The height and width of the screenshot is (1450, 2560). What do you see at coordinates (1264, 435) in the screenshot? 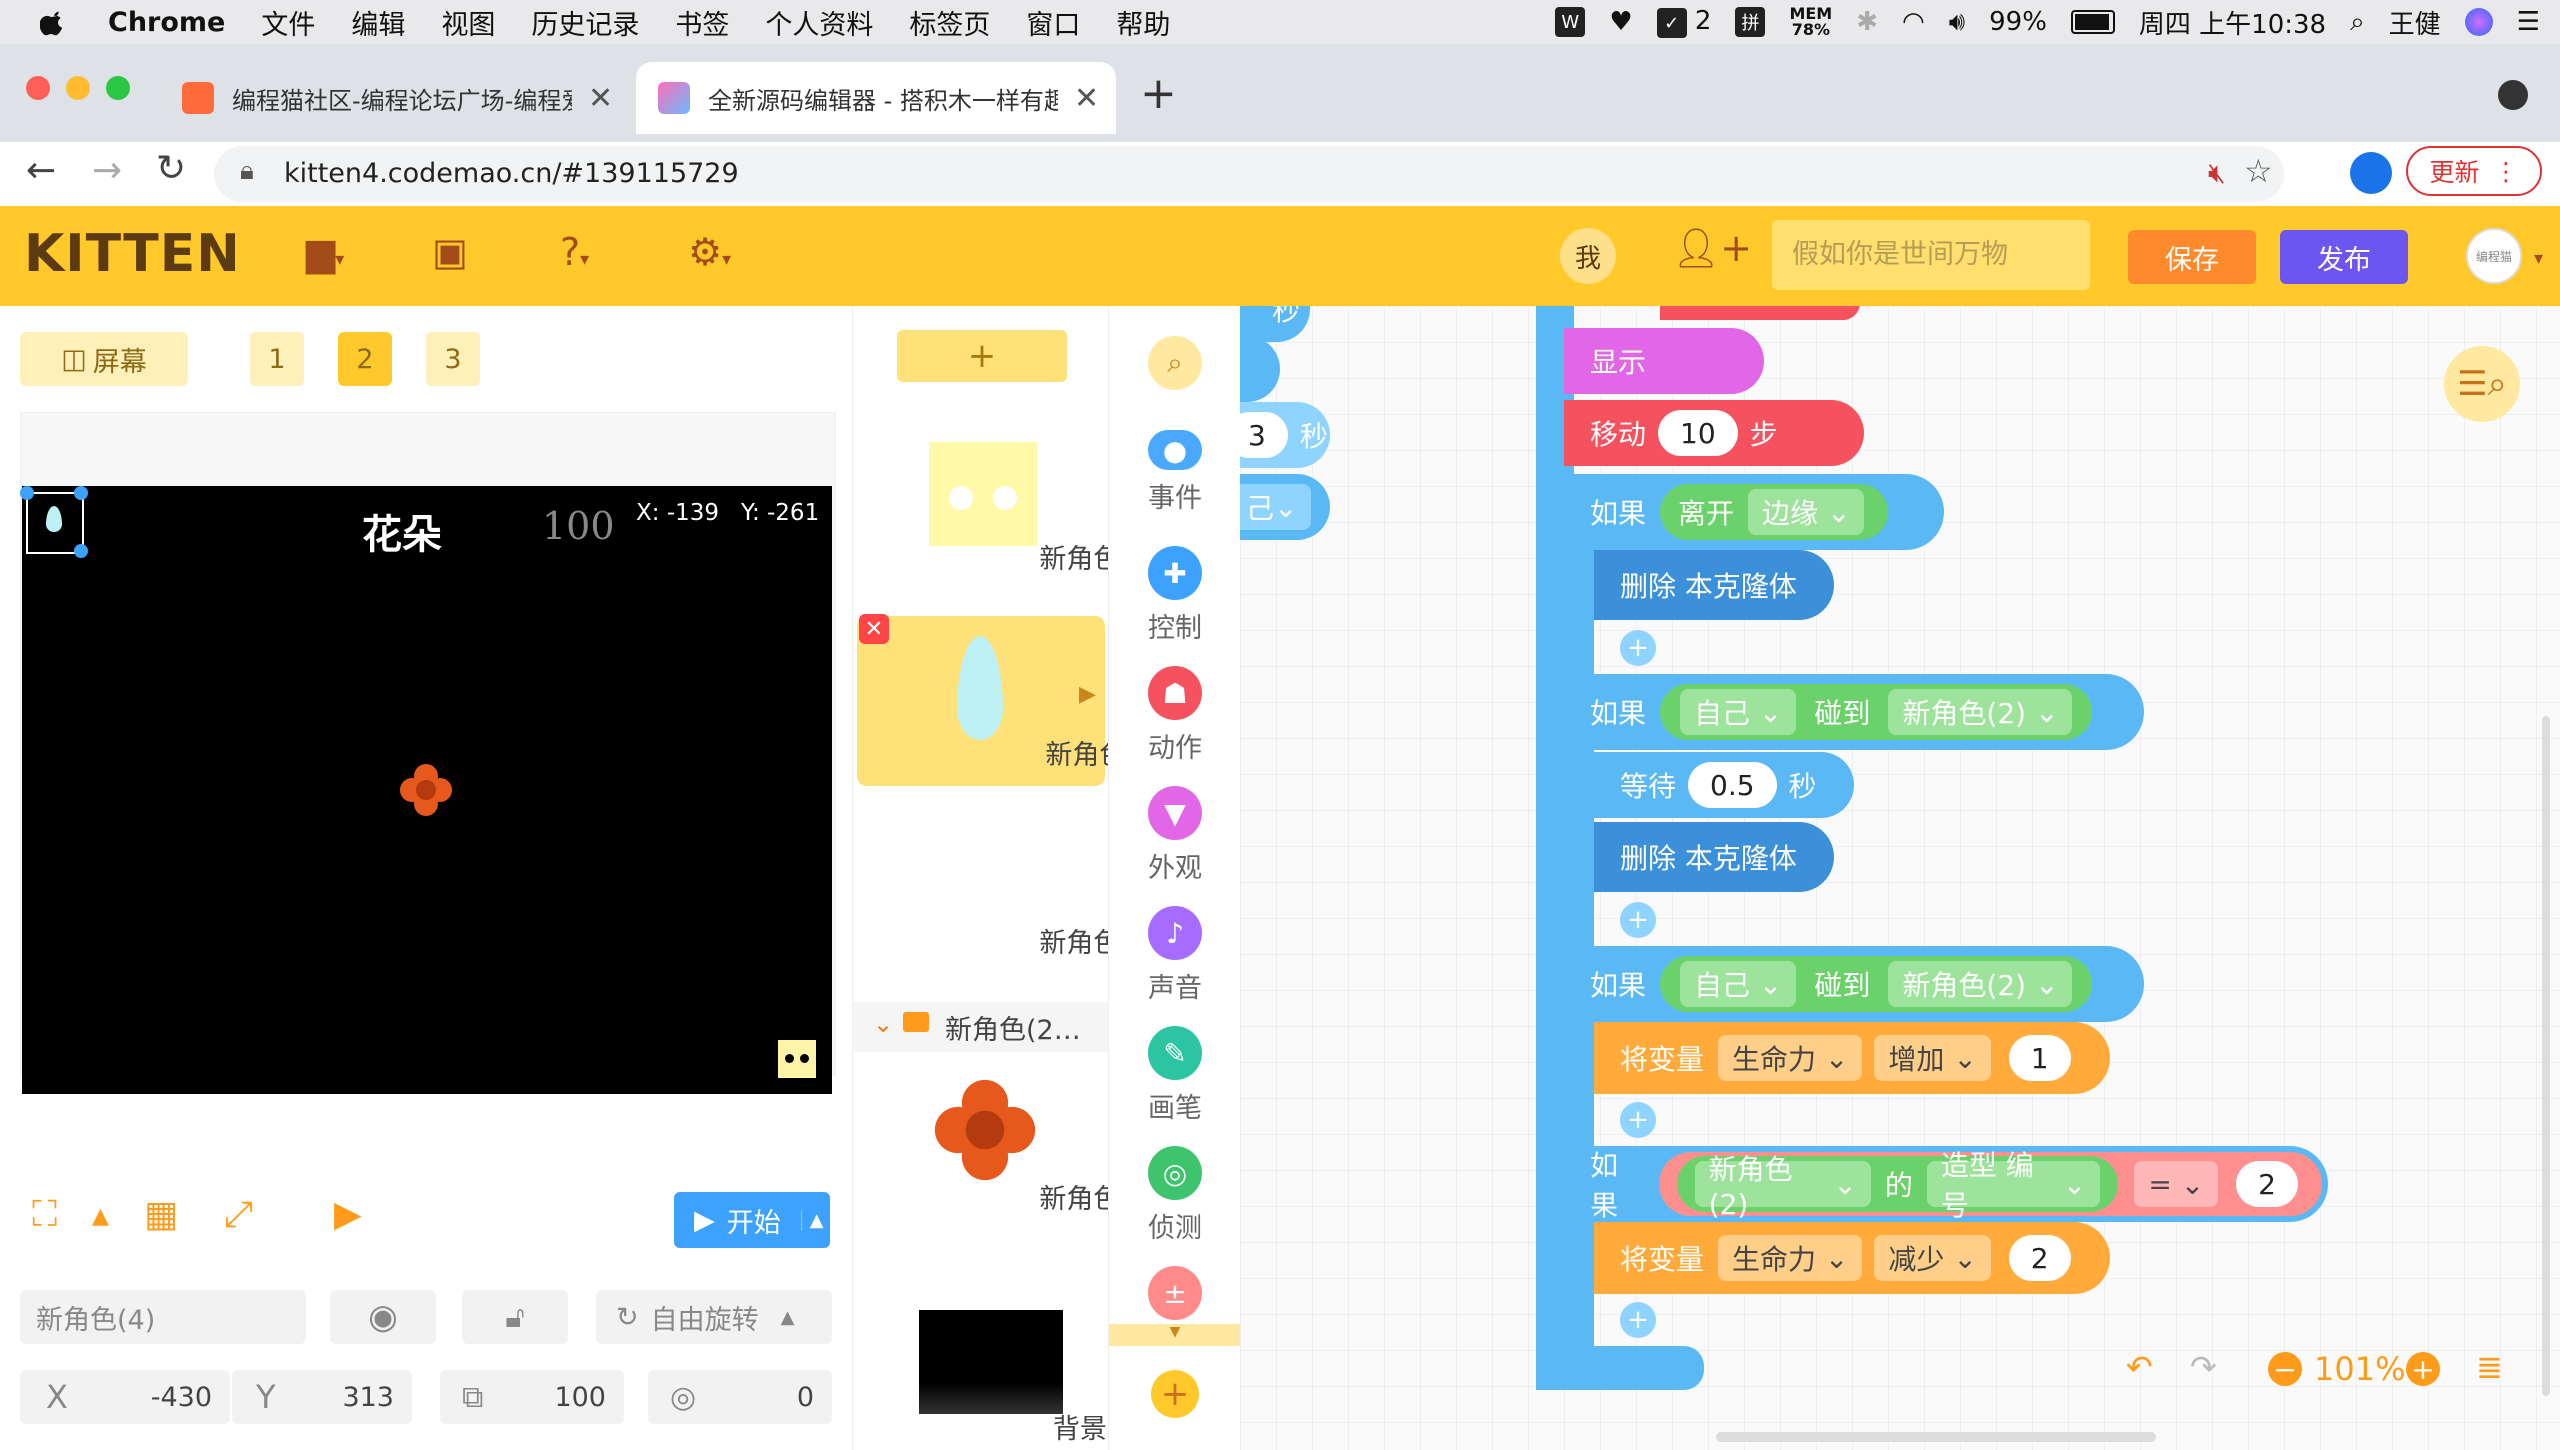
I see `block-value: 3` at bounding box center [1264, 435].